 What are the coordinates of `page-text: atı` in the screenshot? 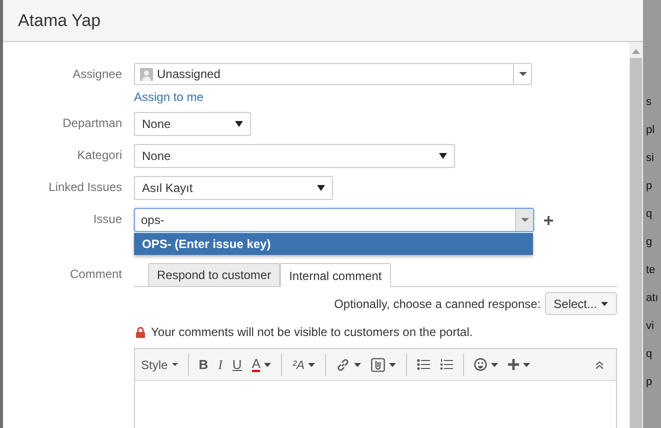 It's located at (652, 298).